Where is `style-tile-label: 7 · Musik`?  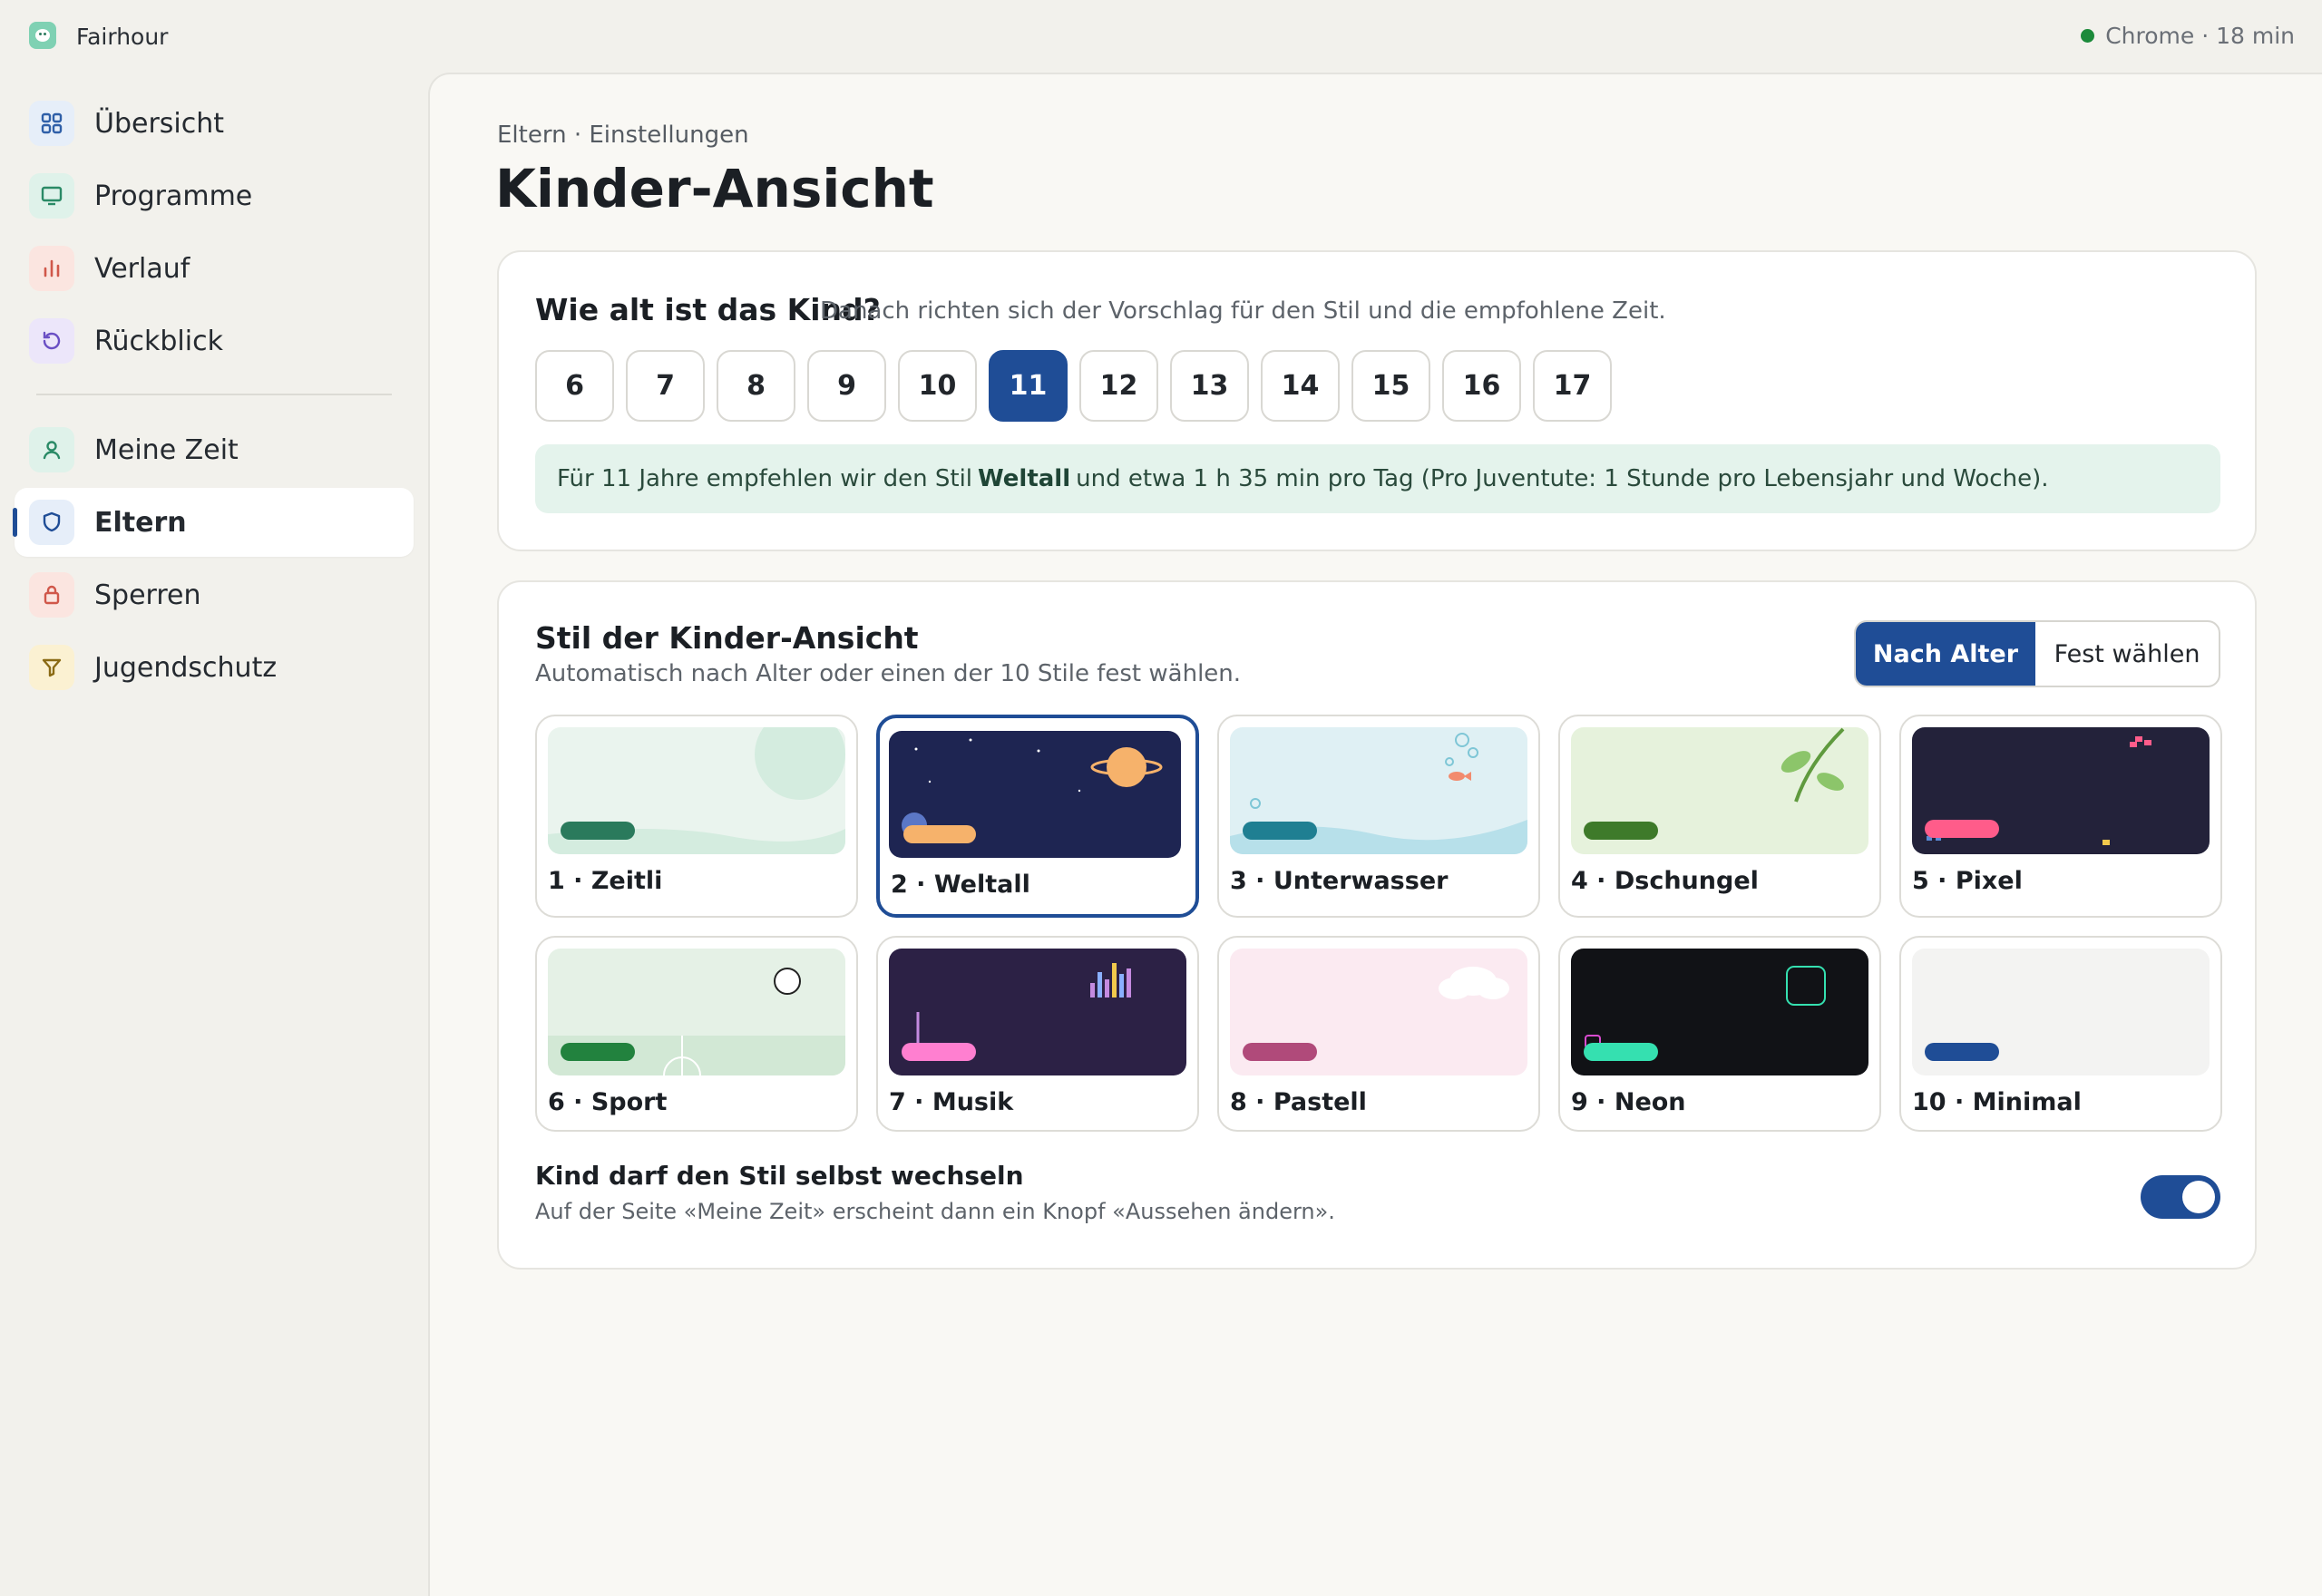 style-tile-label: 7 · Musik is located at coordinates (952, 1102).